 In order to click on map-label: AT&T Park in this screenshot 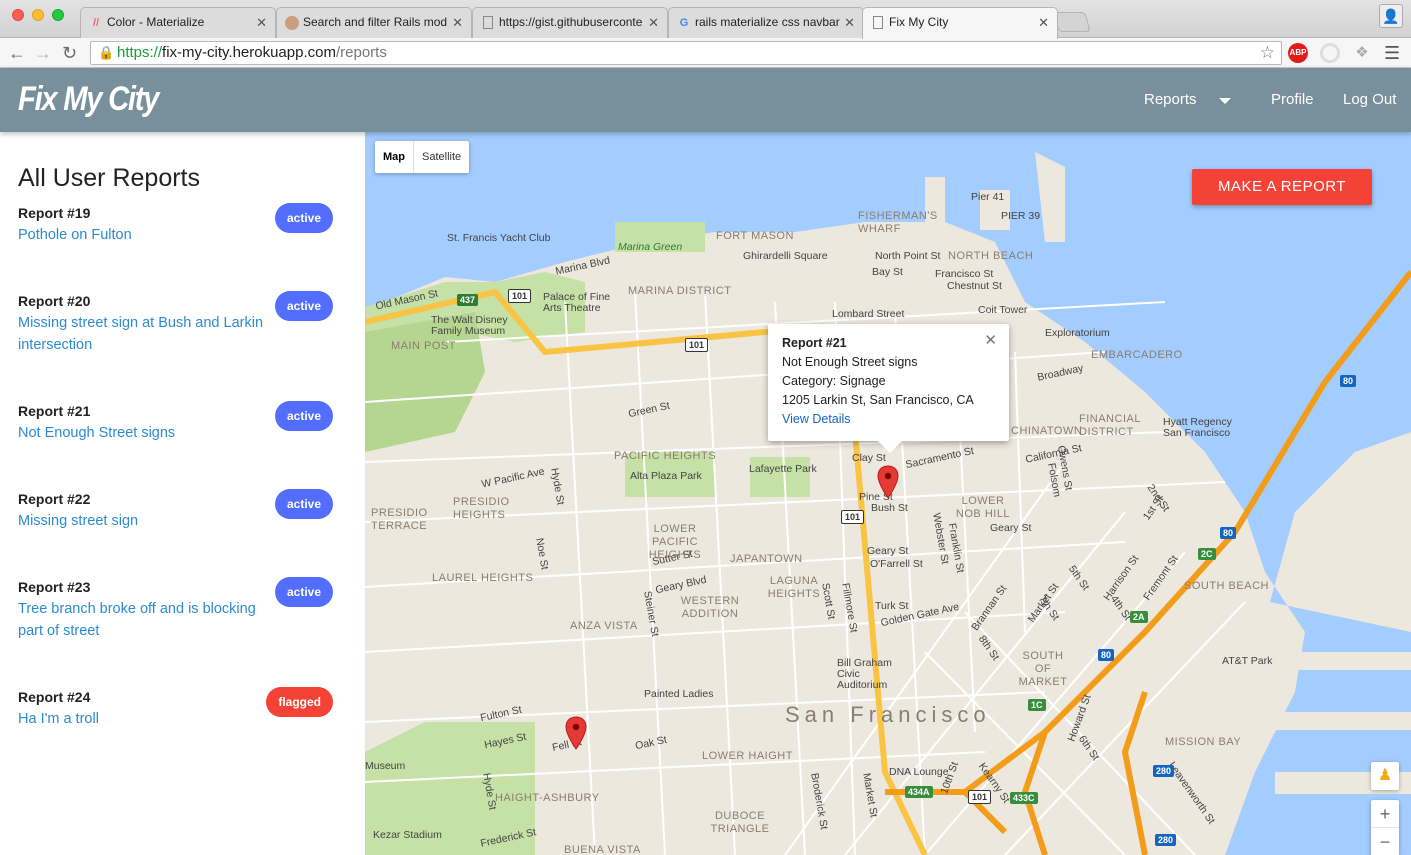, I will do `click(1247, 661)`.